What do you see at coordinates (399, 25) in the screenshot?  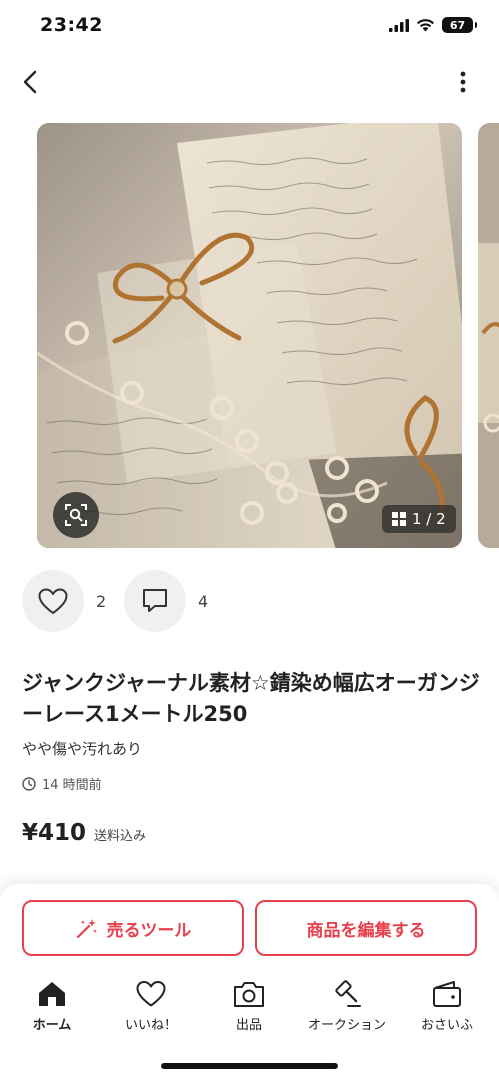 I see `signal-icon` at bounding box center [399, 25].